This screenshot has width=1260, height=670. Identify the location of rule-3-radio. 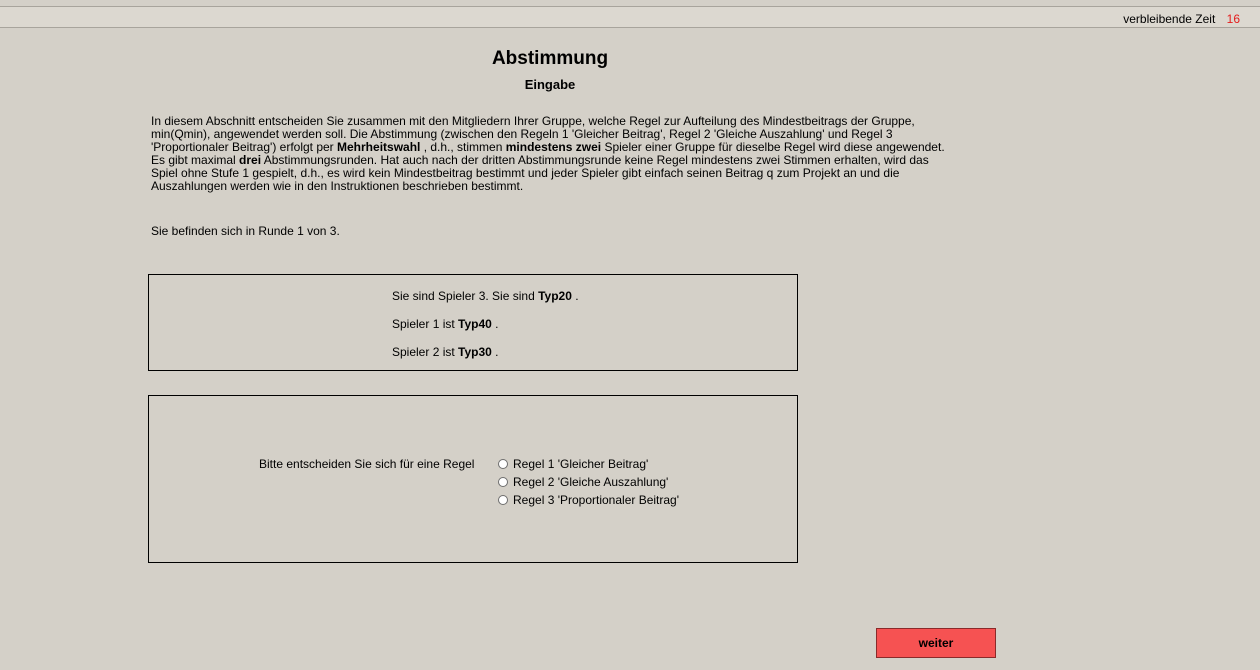
(503, 500).